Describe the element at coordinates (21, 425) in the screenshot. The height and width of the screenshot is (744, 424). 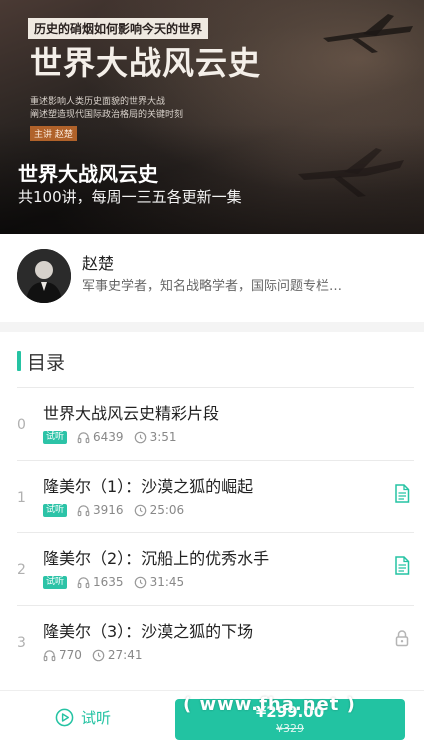
I see `episode-number: 0` at that location.